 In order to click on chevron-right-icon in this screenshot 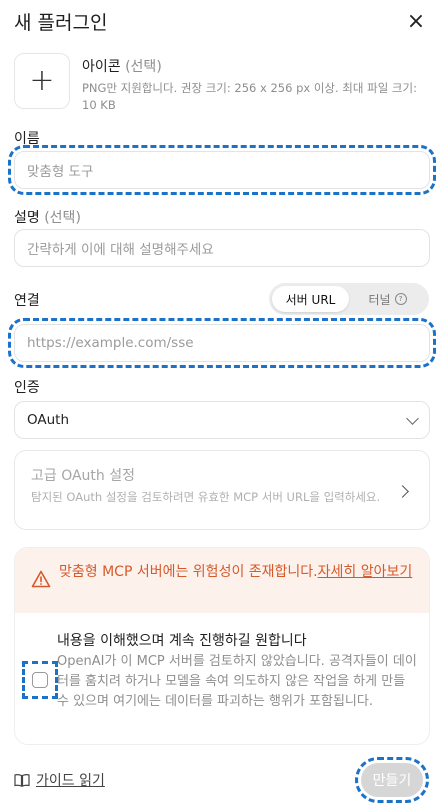, I will do `click(402, 491)`.